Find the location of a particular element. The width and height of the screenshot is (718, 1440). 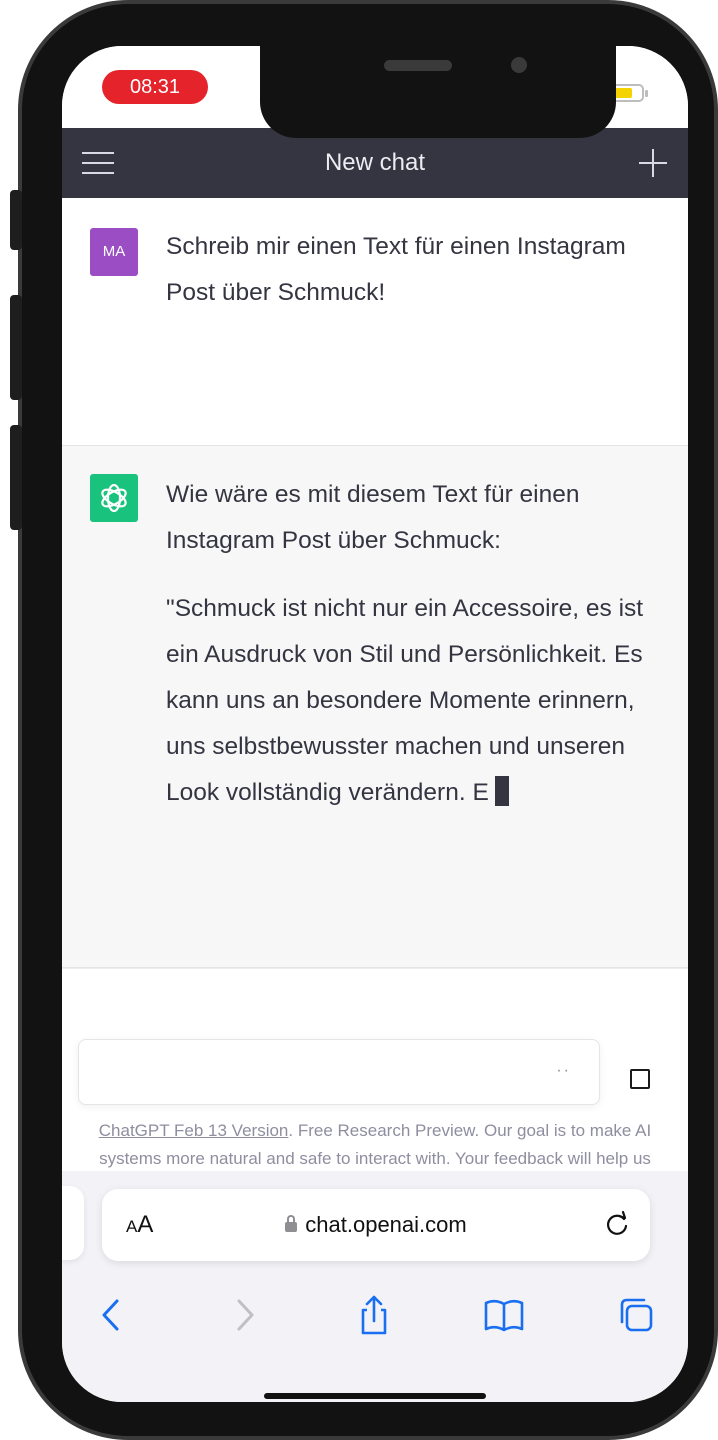

status-time: 08:31 is located at coordinates (155, 87).